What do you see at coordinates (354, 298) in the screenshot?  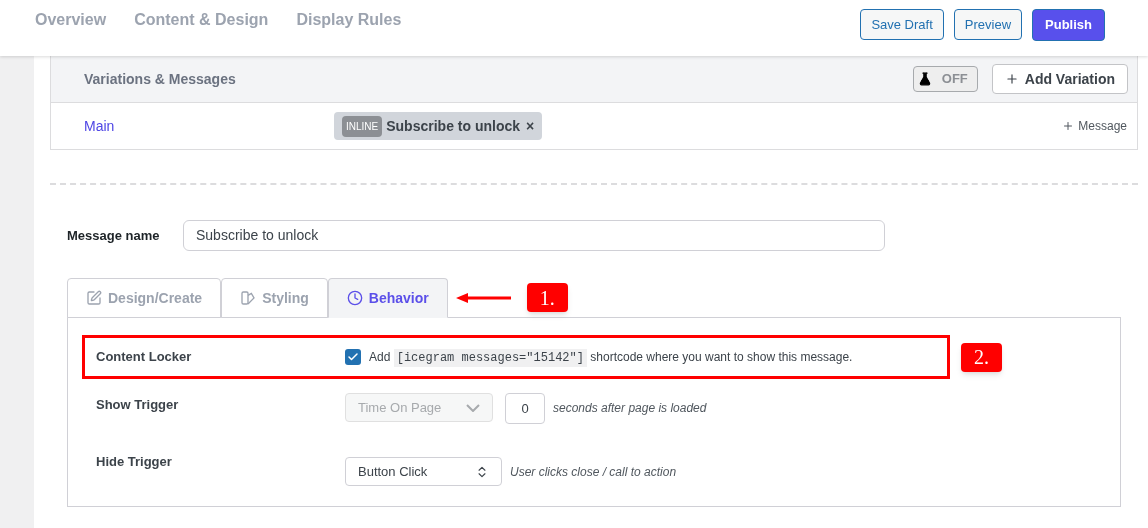 I see `clock-icon` at bounding box center [354, 298].